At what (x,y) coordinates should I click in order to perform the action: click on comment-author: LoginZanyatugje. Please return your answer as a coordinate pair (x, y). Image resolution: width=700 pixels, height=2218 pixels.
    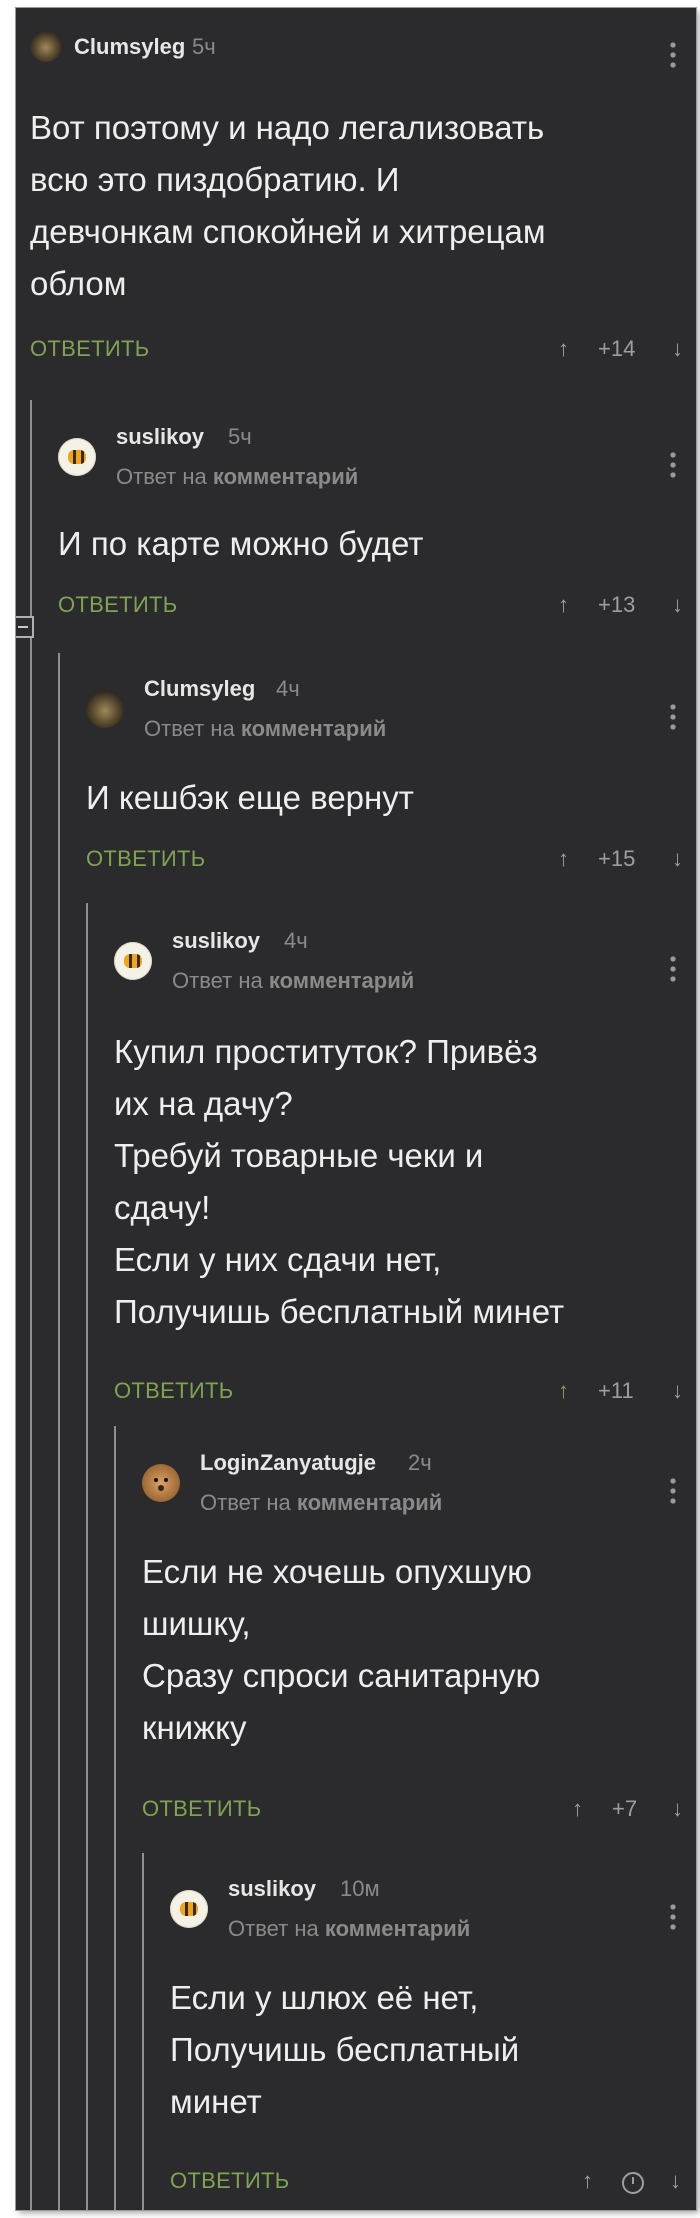
    Looking at the image, I should click on (288, 1463).